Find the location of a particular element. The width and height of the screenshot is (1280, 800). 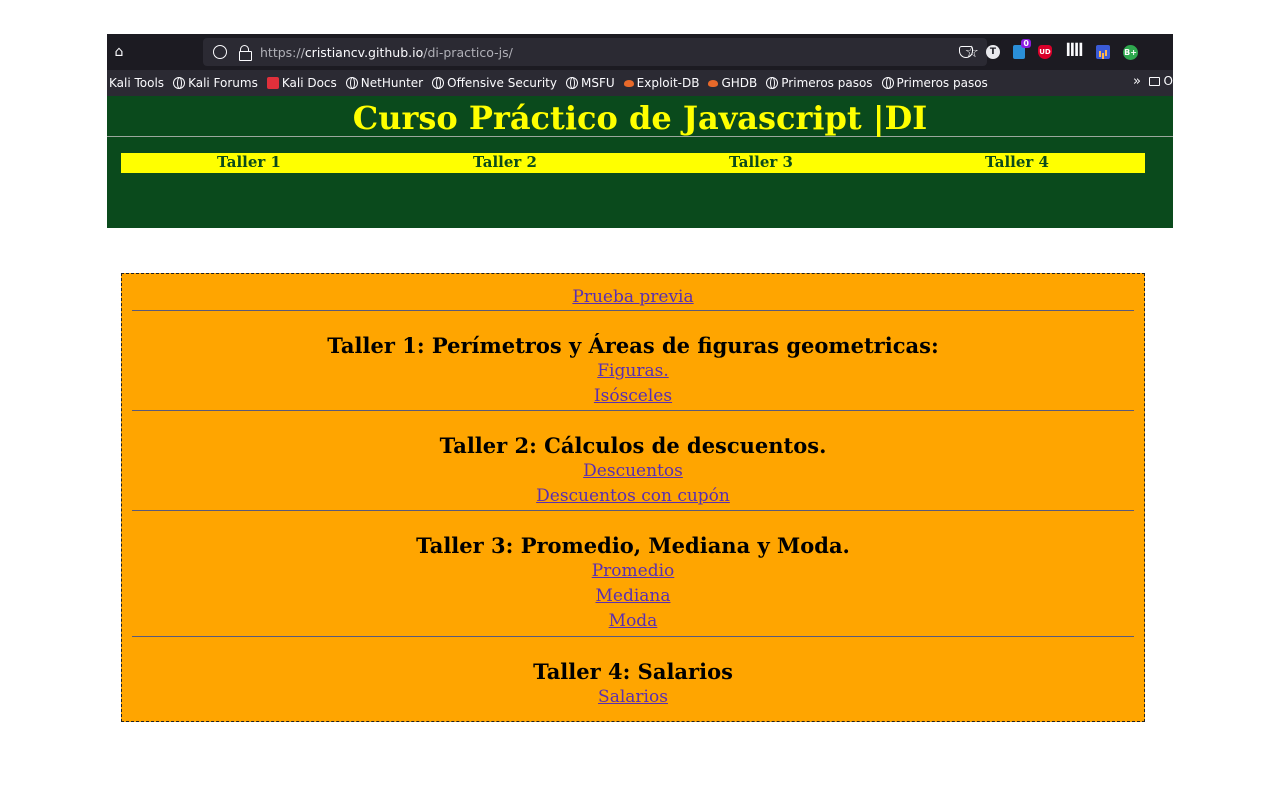

bookmark-label: Offensive Security is located at coordinates (502, 83).